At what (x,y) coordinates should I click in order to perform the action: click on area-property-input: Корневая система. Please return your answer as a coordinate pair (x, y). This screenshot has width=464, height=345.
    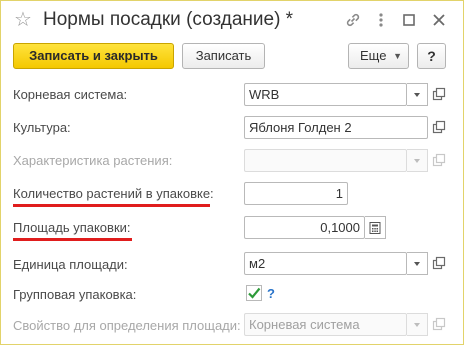
    Looking at the image, I should click on (325, 324).